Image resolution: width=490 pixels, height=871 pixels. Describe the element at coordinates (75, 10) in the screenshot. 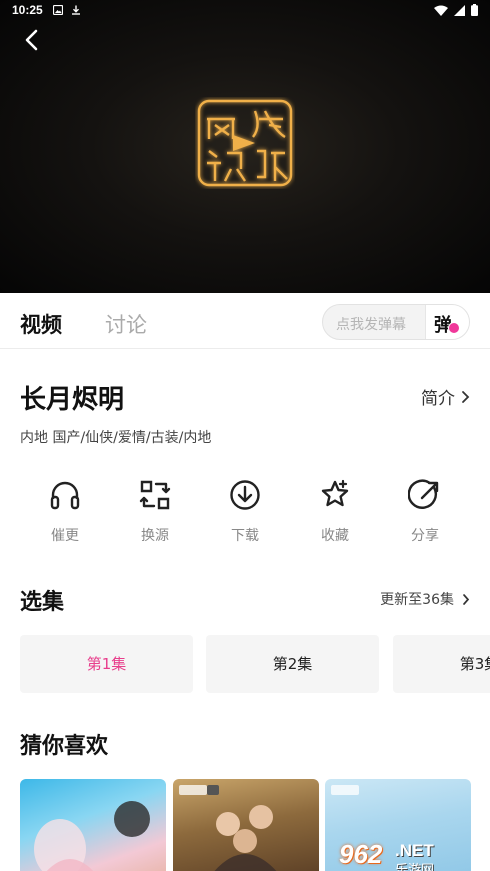

I see `download-notification-icon` at that location.